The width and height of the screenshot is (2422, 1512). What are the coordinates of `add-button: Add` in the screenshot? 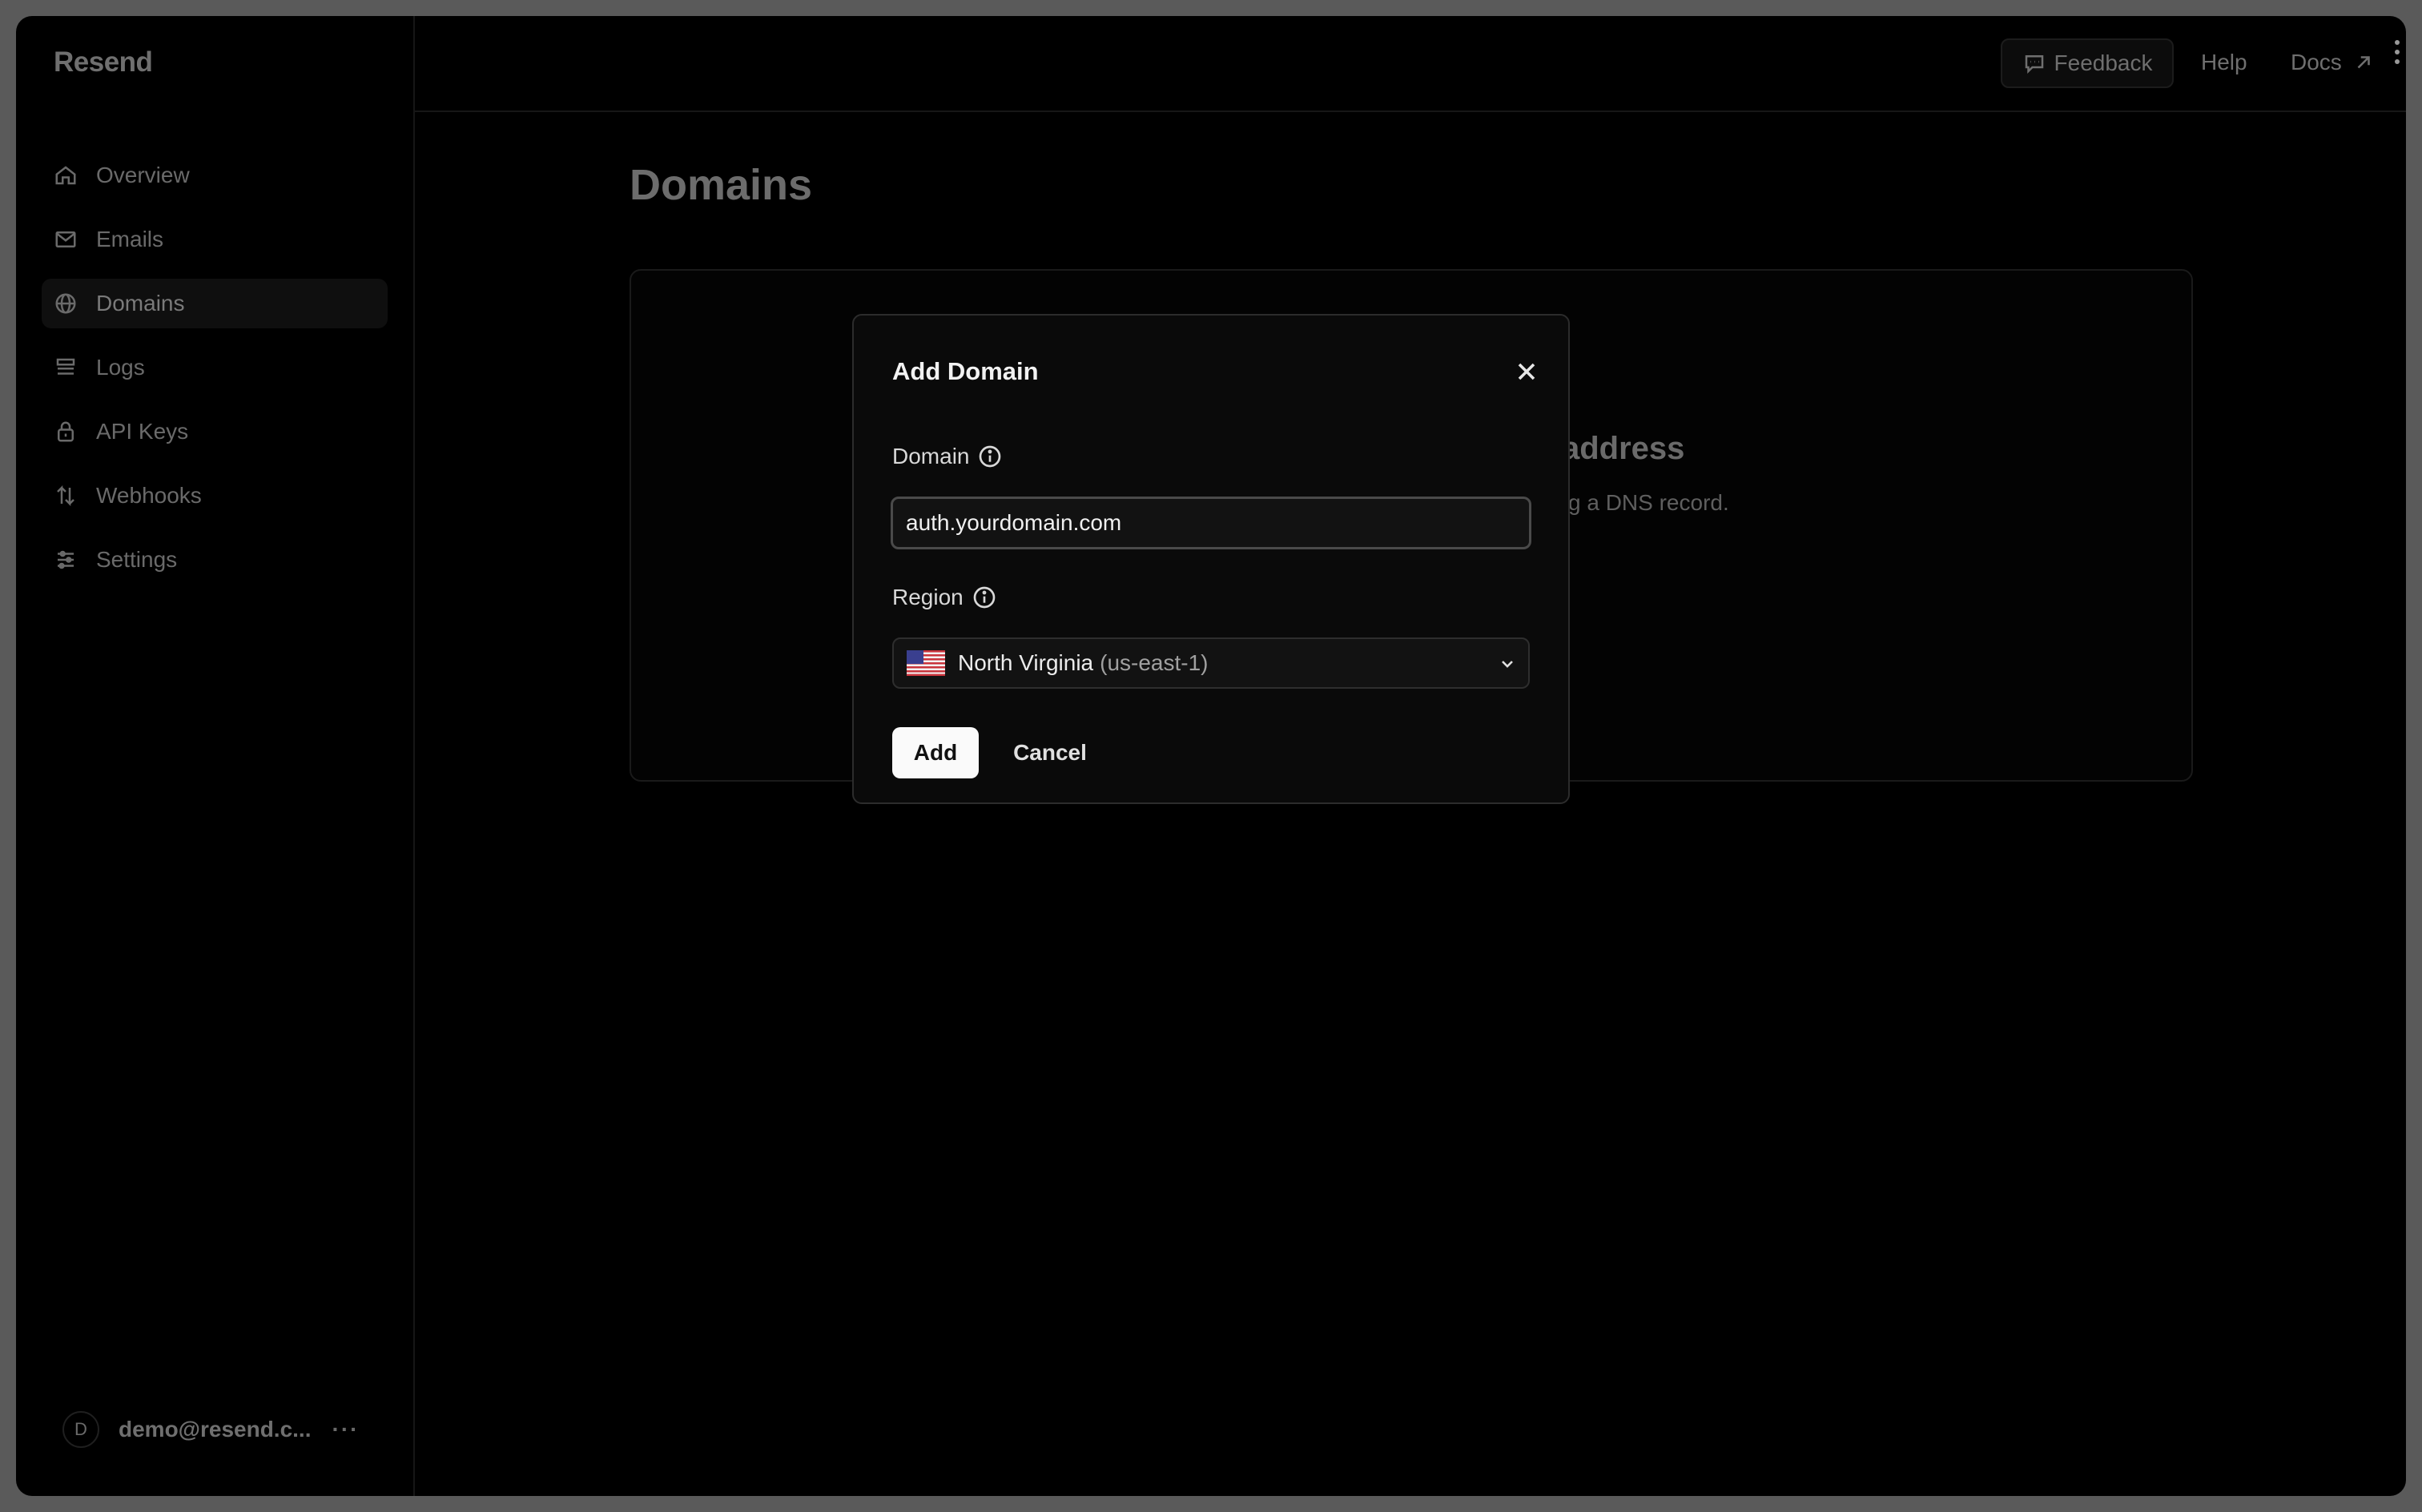 It's located at (935, 752).